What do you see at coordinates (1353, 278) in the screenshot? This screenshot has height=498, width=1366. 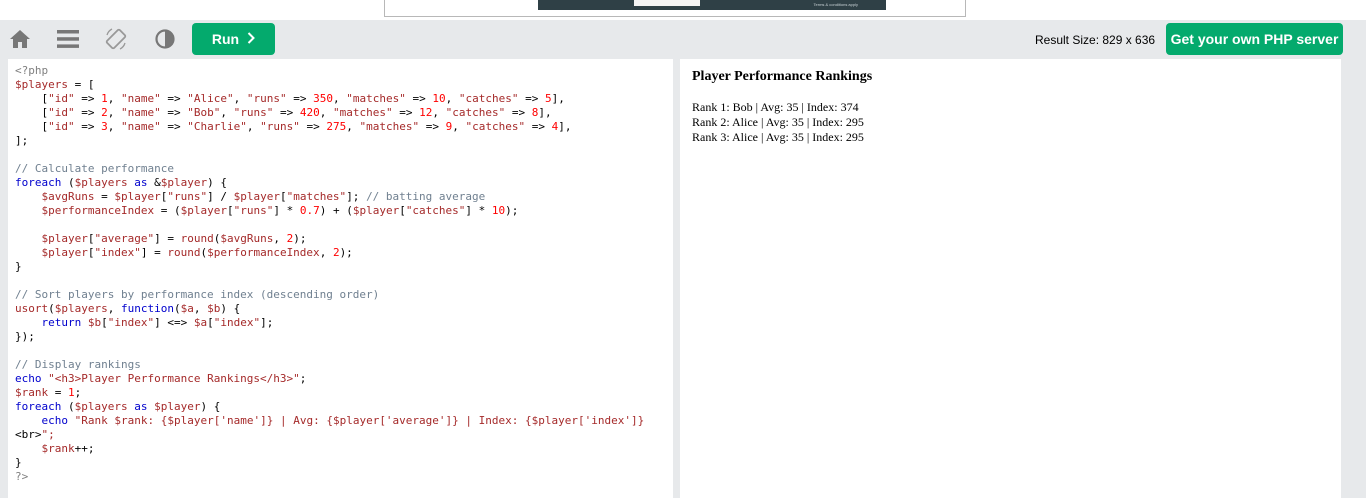 I see `right-gutter` at bounding box center [1353, 278].